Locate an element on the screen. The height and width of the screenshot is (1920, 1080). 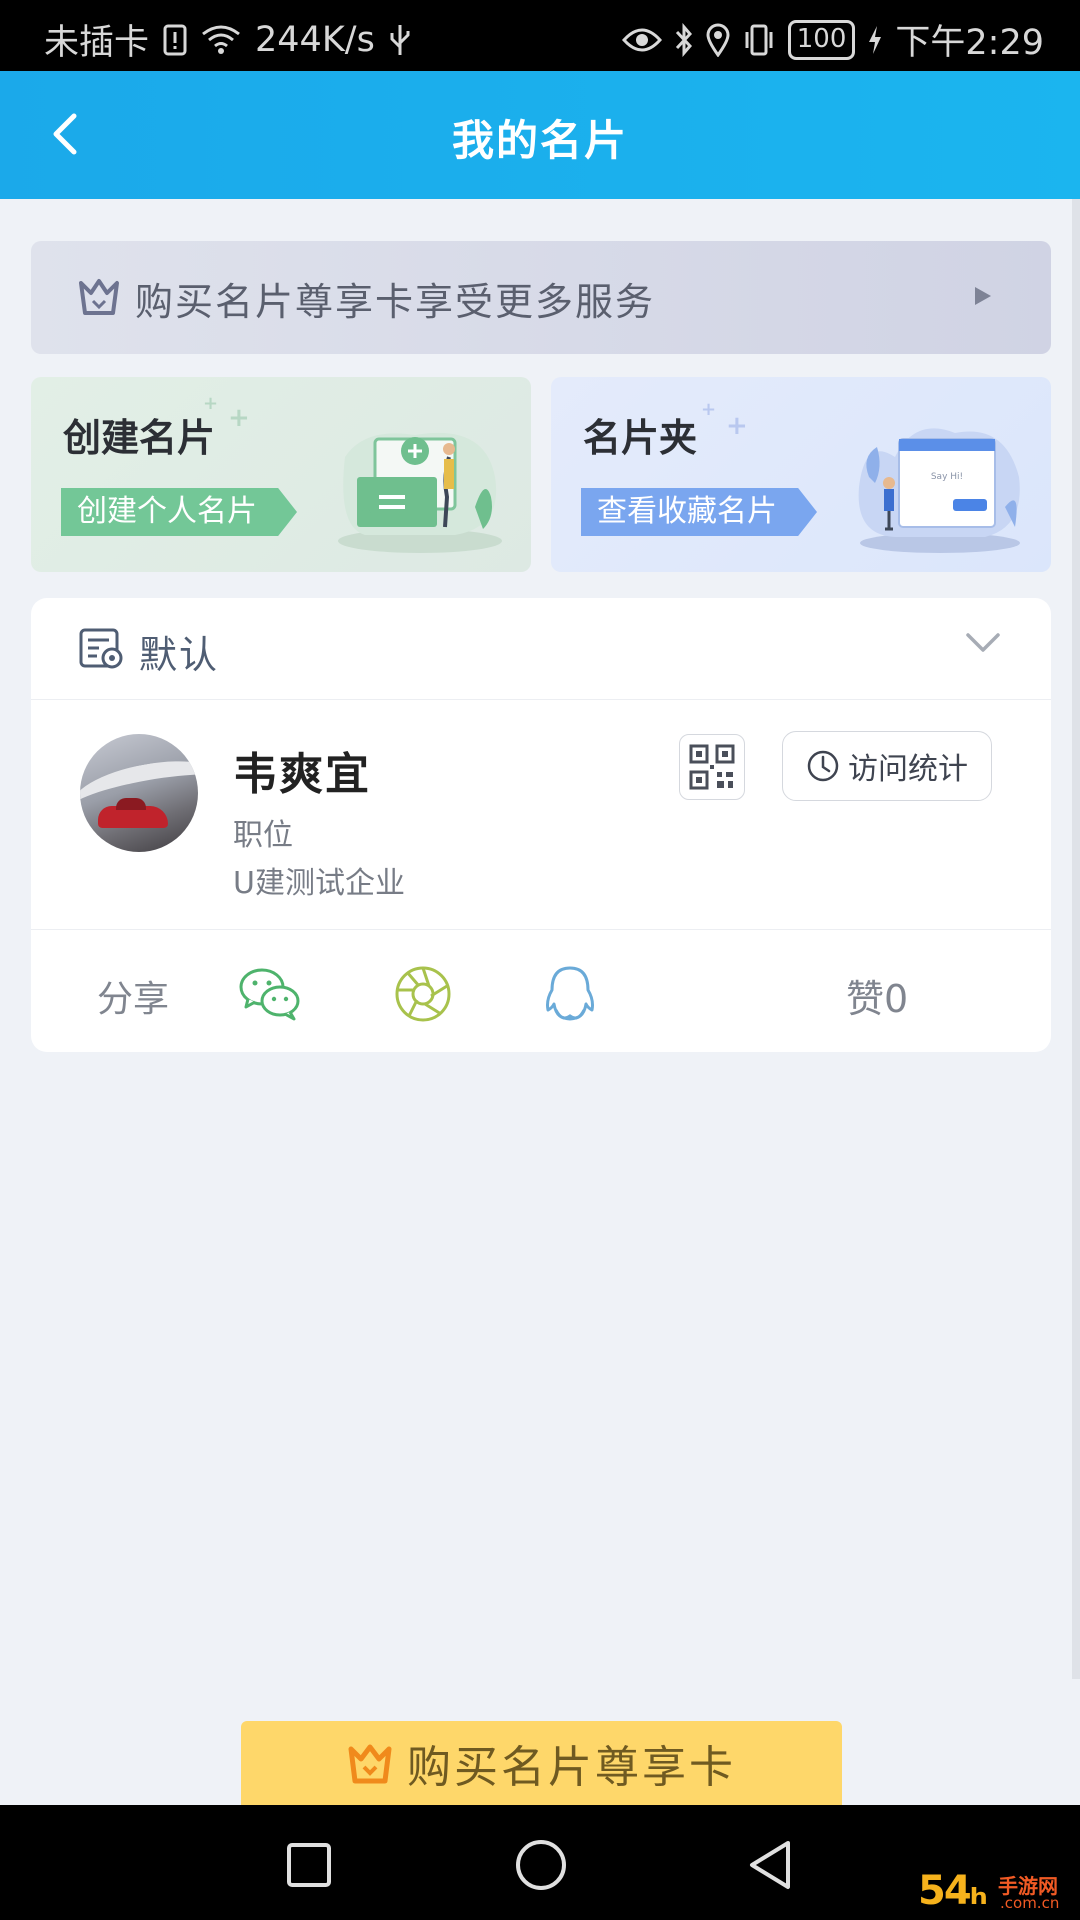
status-bar: 未插卡 244K/s 100 下午2:29 is located at coordinates (540, 35).